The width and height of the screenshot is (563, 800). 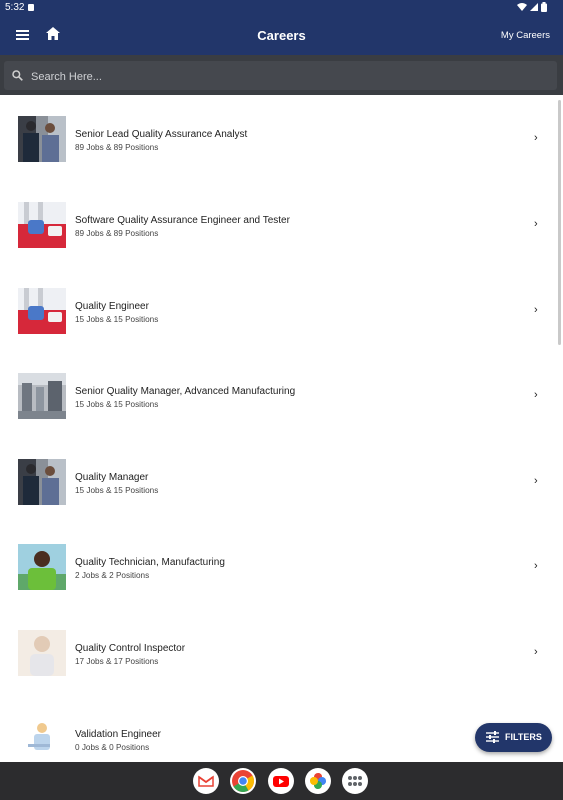 I want to click on search-bar, so click(x=281, y=75).